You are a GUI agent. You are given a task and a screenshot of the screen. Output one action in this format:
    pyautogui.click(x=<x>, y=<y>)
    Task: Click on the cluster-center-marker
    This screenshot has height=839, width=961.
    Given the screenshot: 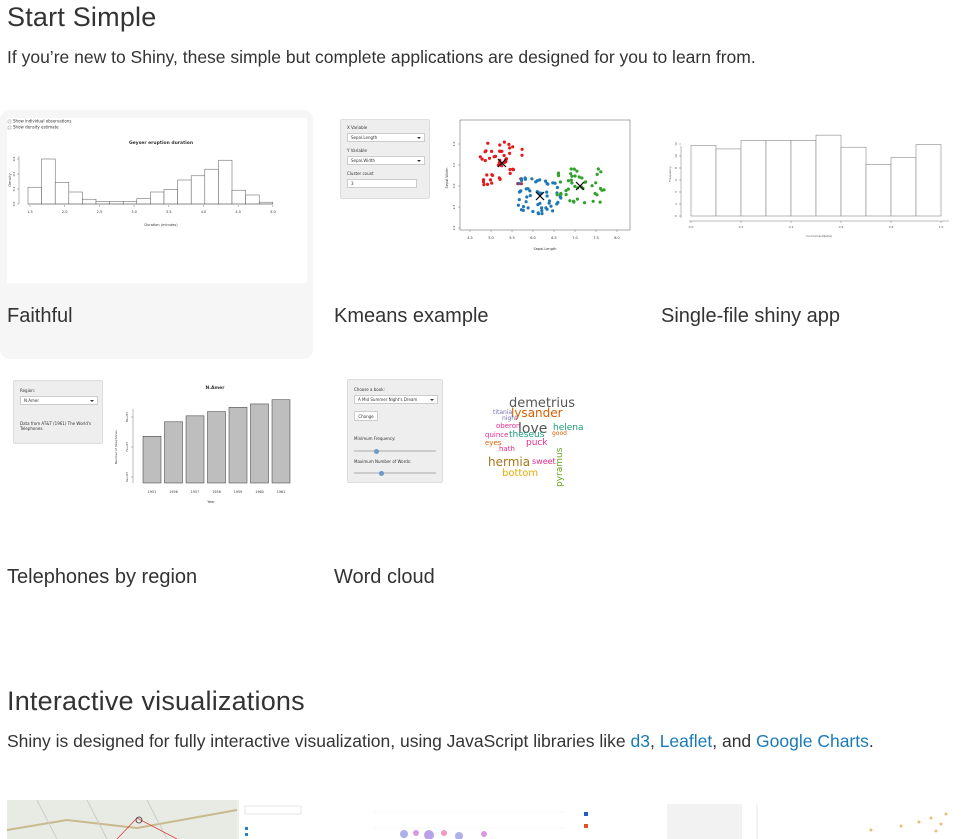 What is the action you would take?
    pyautogui.click(x=580, y=186)
    